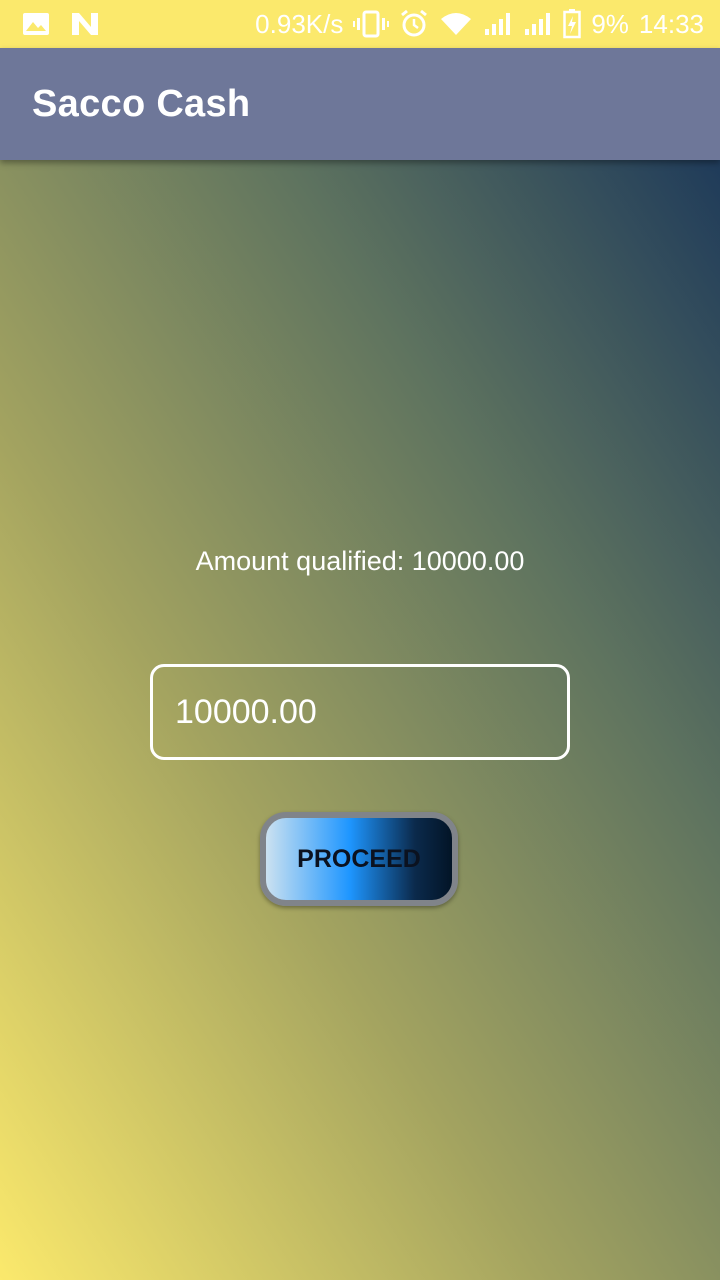 This screenshot has width=720, height=1280. Describe the element at coordinates (610, 24) in the screenshot. I see `battery-percent: 9%` at that location.